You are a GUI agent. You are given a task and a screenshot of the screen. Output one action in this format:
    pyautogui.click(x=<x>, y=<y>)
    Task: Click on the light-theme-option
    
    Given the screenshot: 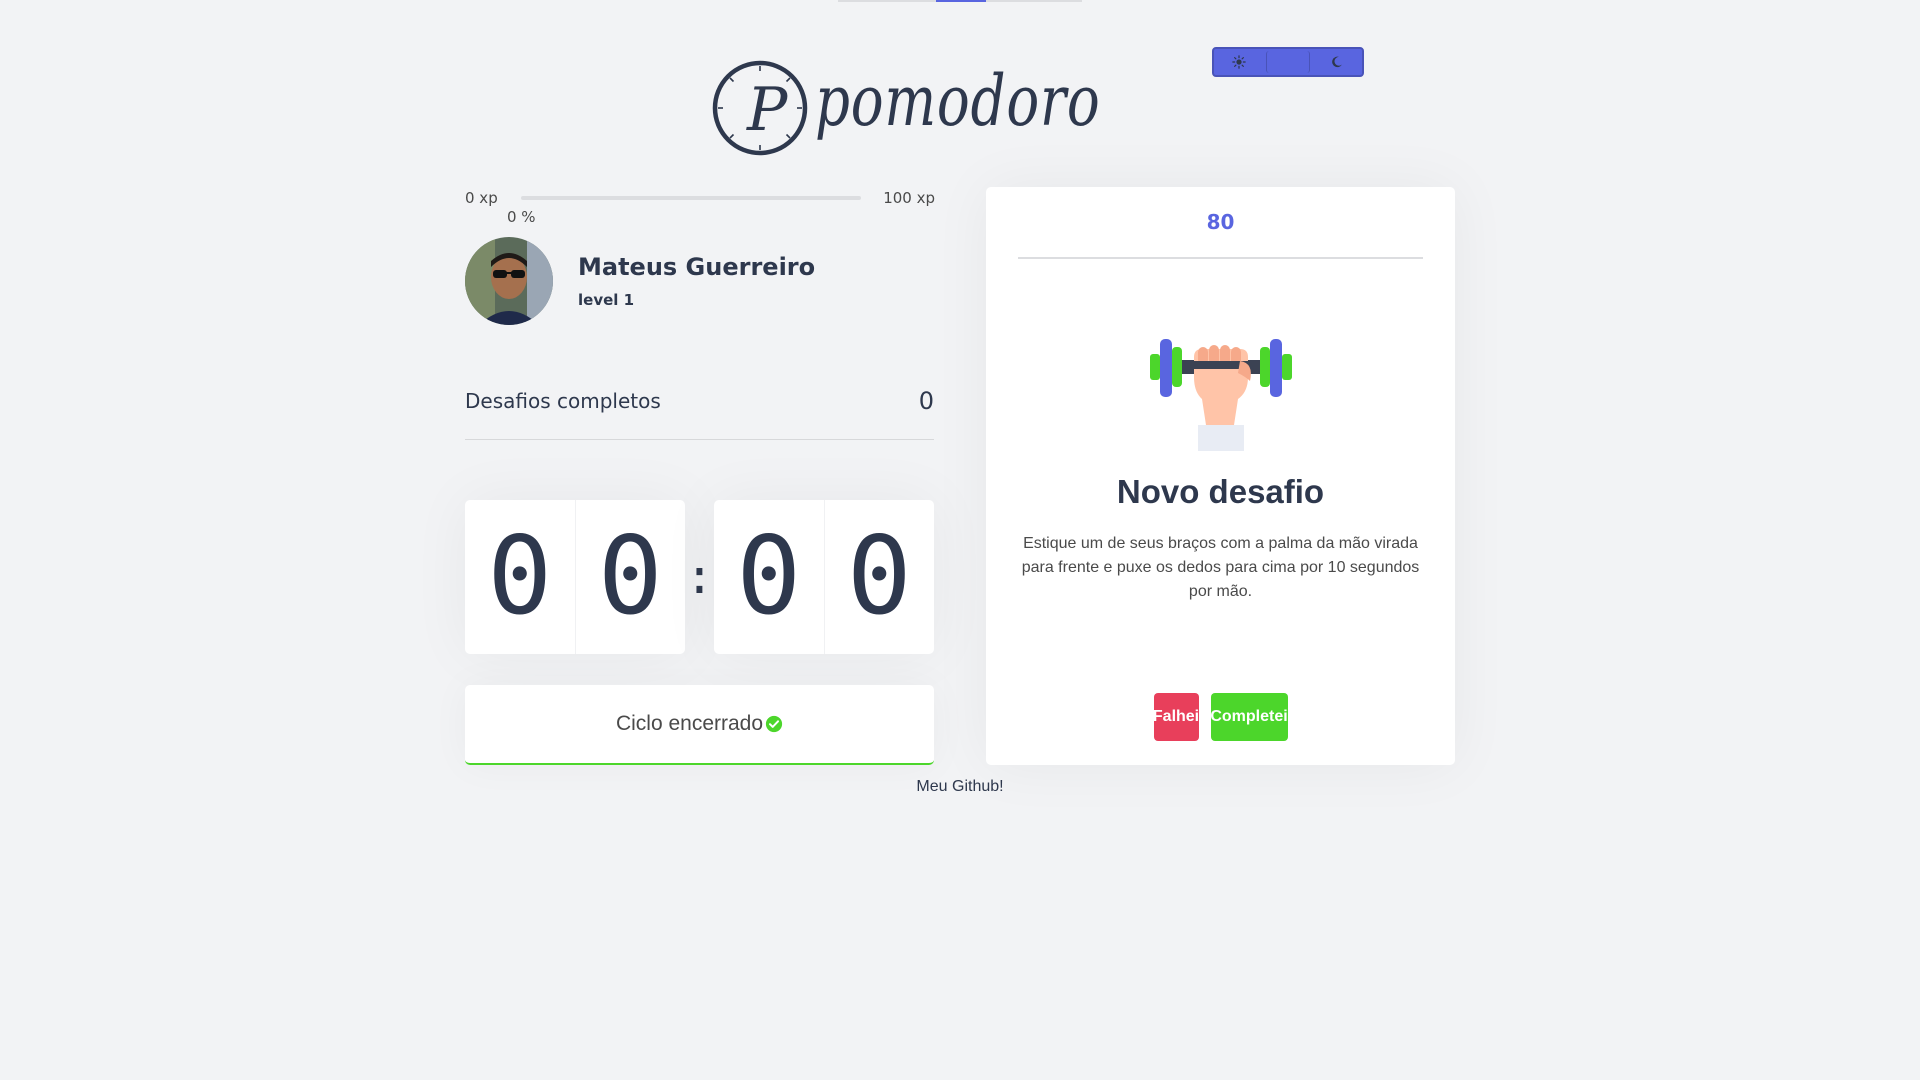 What is the action you would take?
    pyautogui.click(x=1239, y=62)
    